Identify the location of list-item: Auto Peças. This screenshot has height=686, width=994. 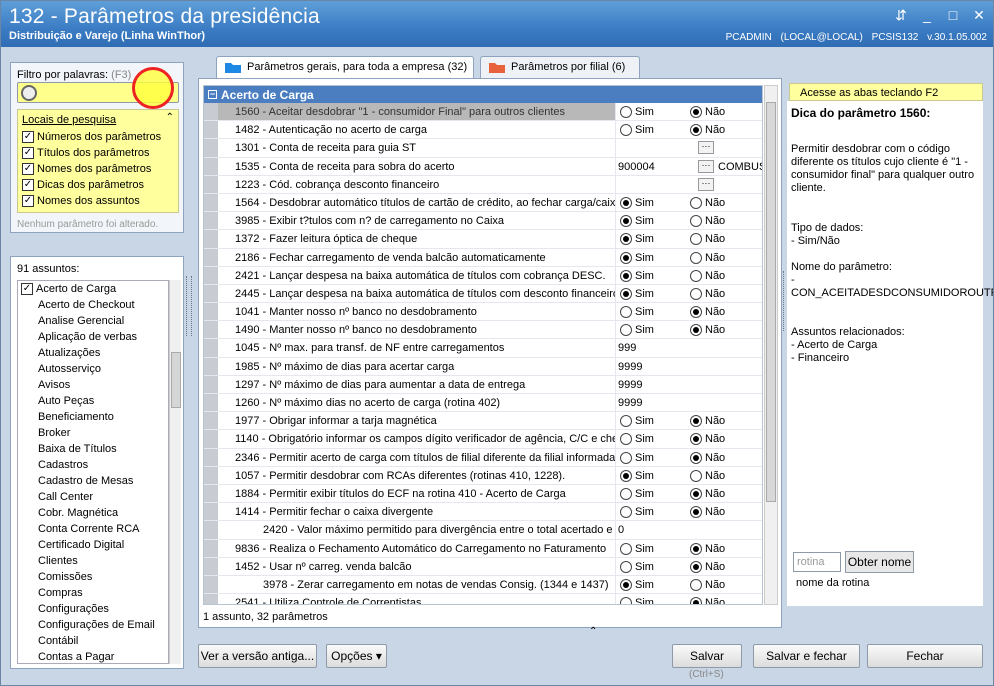
(93, 401).